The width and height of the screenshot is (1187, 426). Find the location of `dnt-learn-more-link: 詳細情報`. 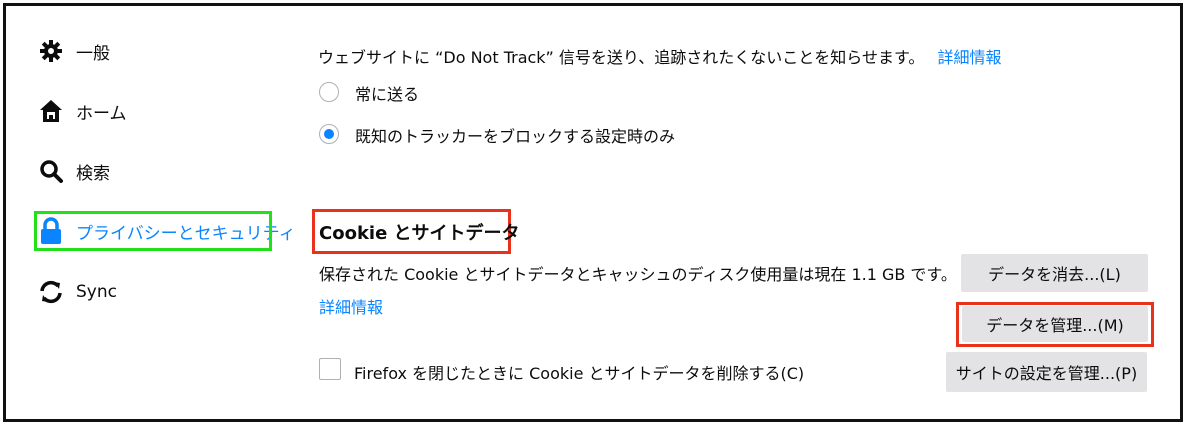

dnt-learn-more-link: 詳細情報 is located at coordinates (969, 57).